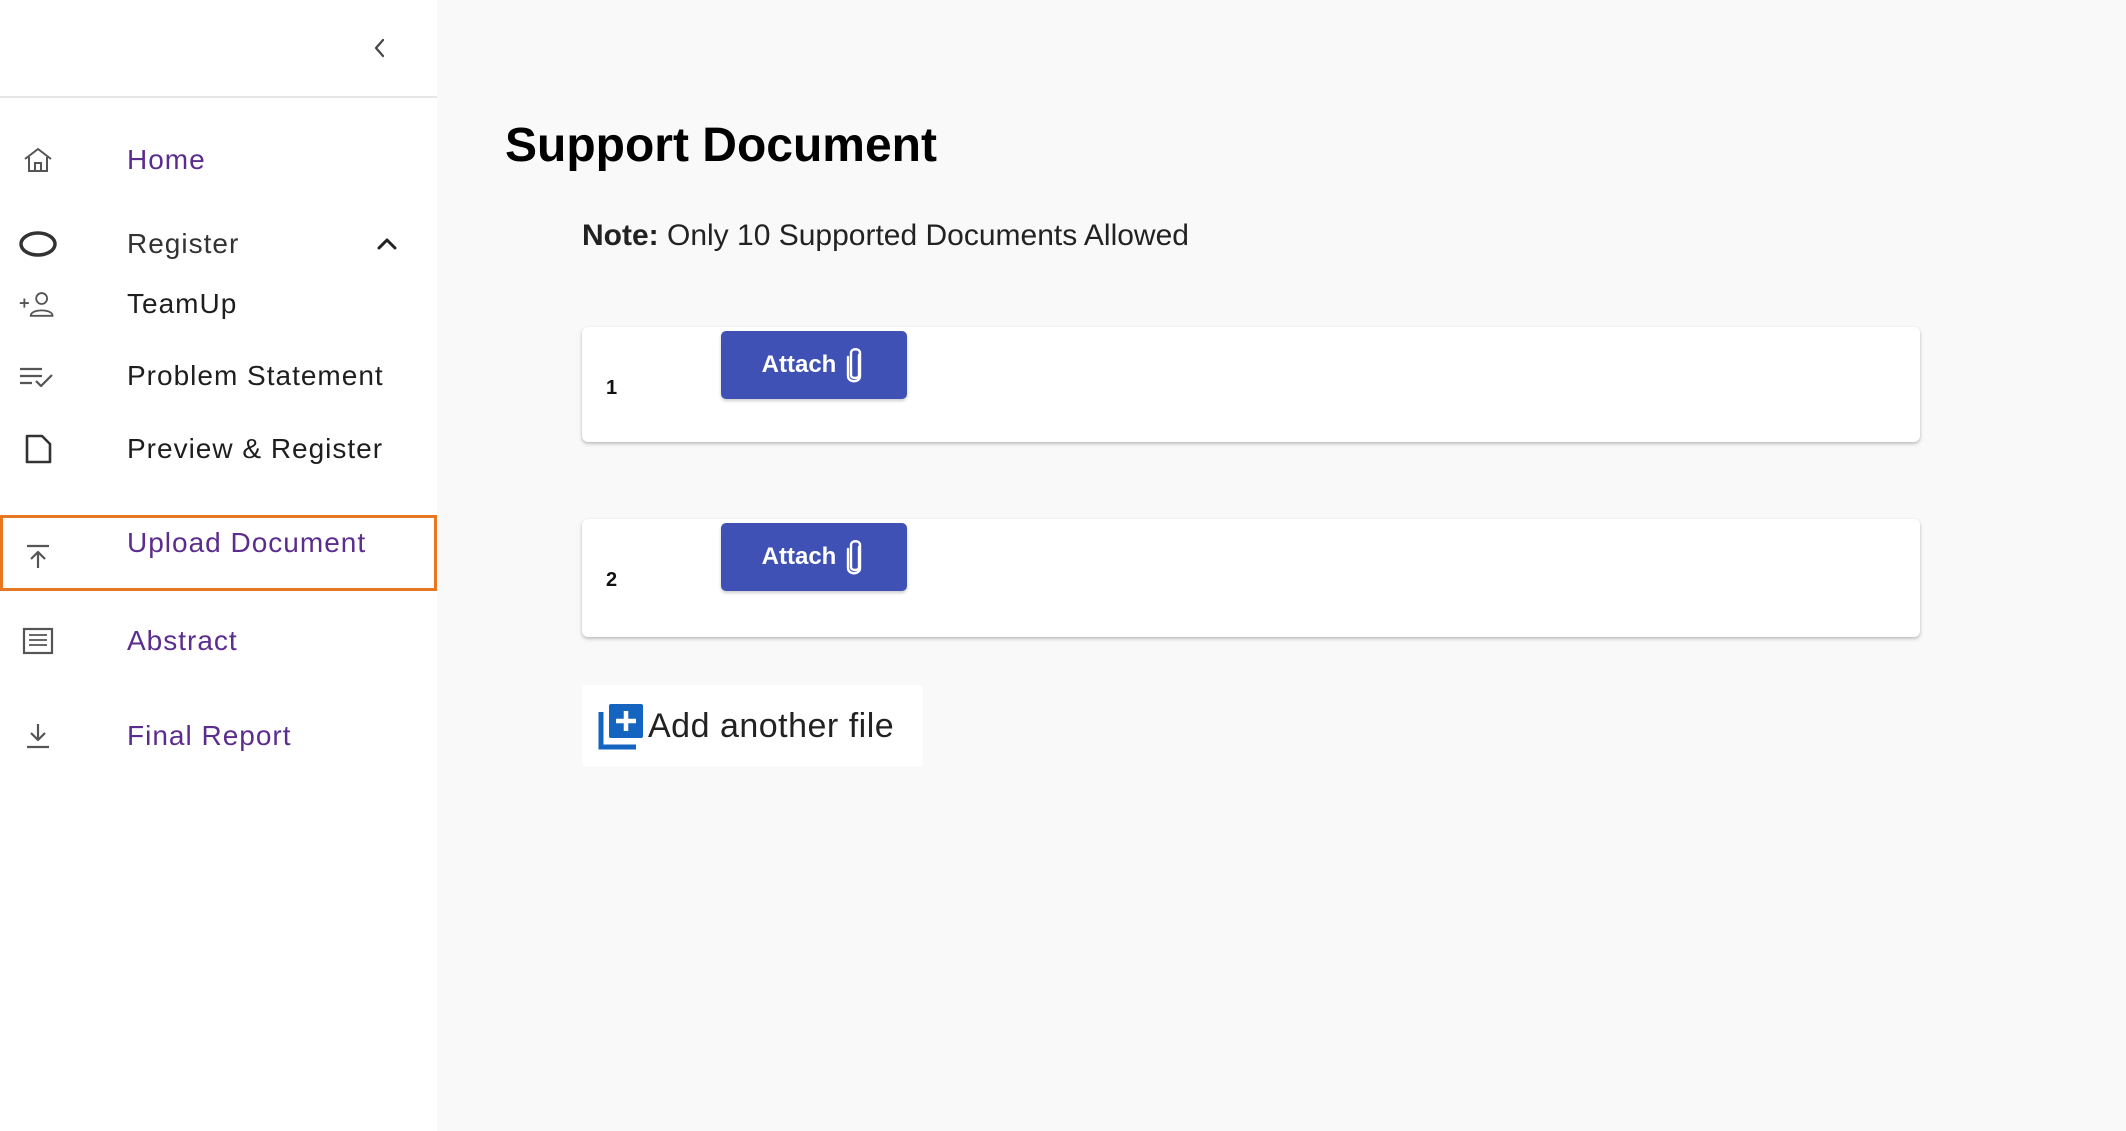  Describe the element at coordinates (620, 235) in the screenshot. I see `note-prefix: Note:` at that location.